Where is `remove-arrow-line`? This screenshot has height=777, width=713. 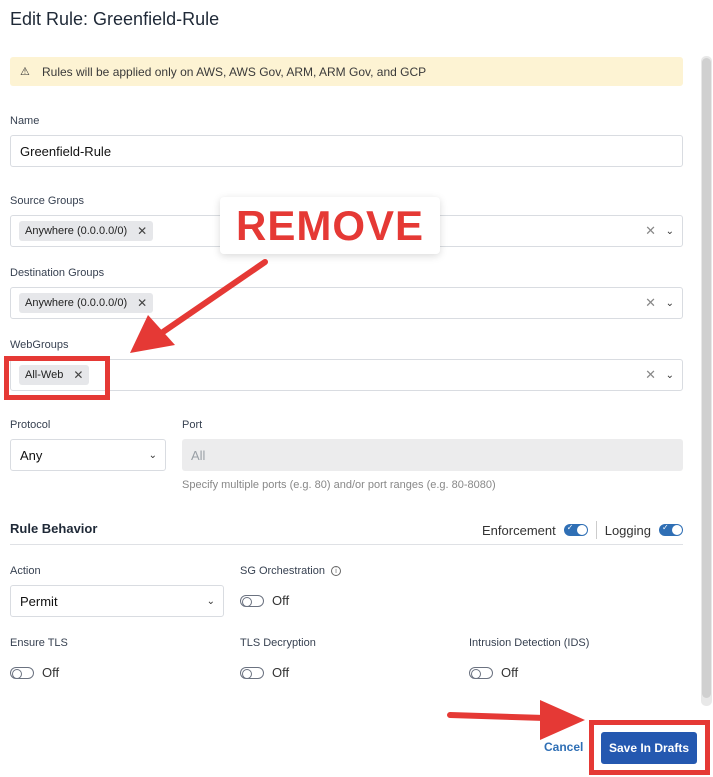
remove-arrow-line is located at coordinates (214, 297).